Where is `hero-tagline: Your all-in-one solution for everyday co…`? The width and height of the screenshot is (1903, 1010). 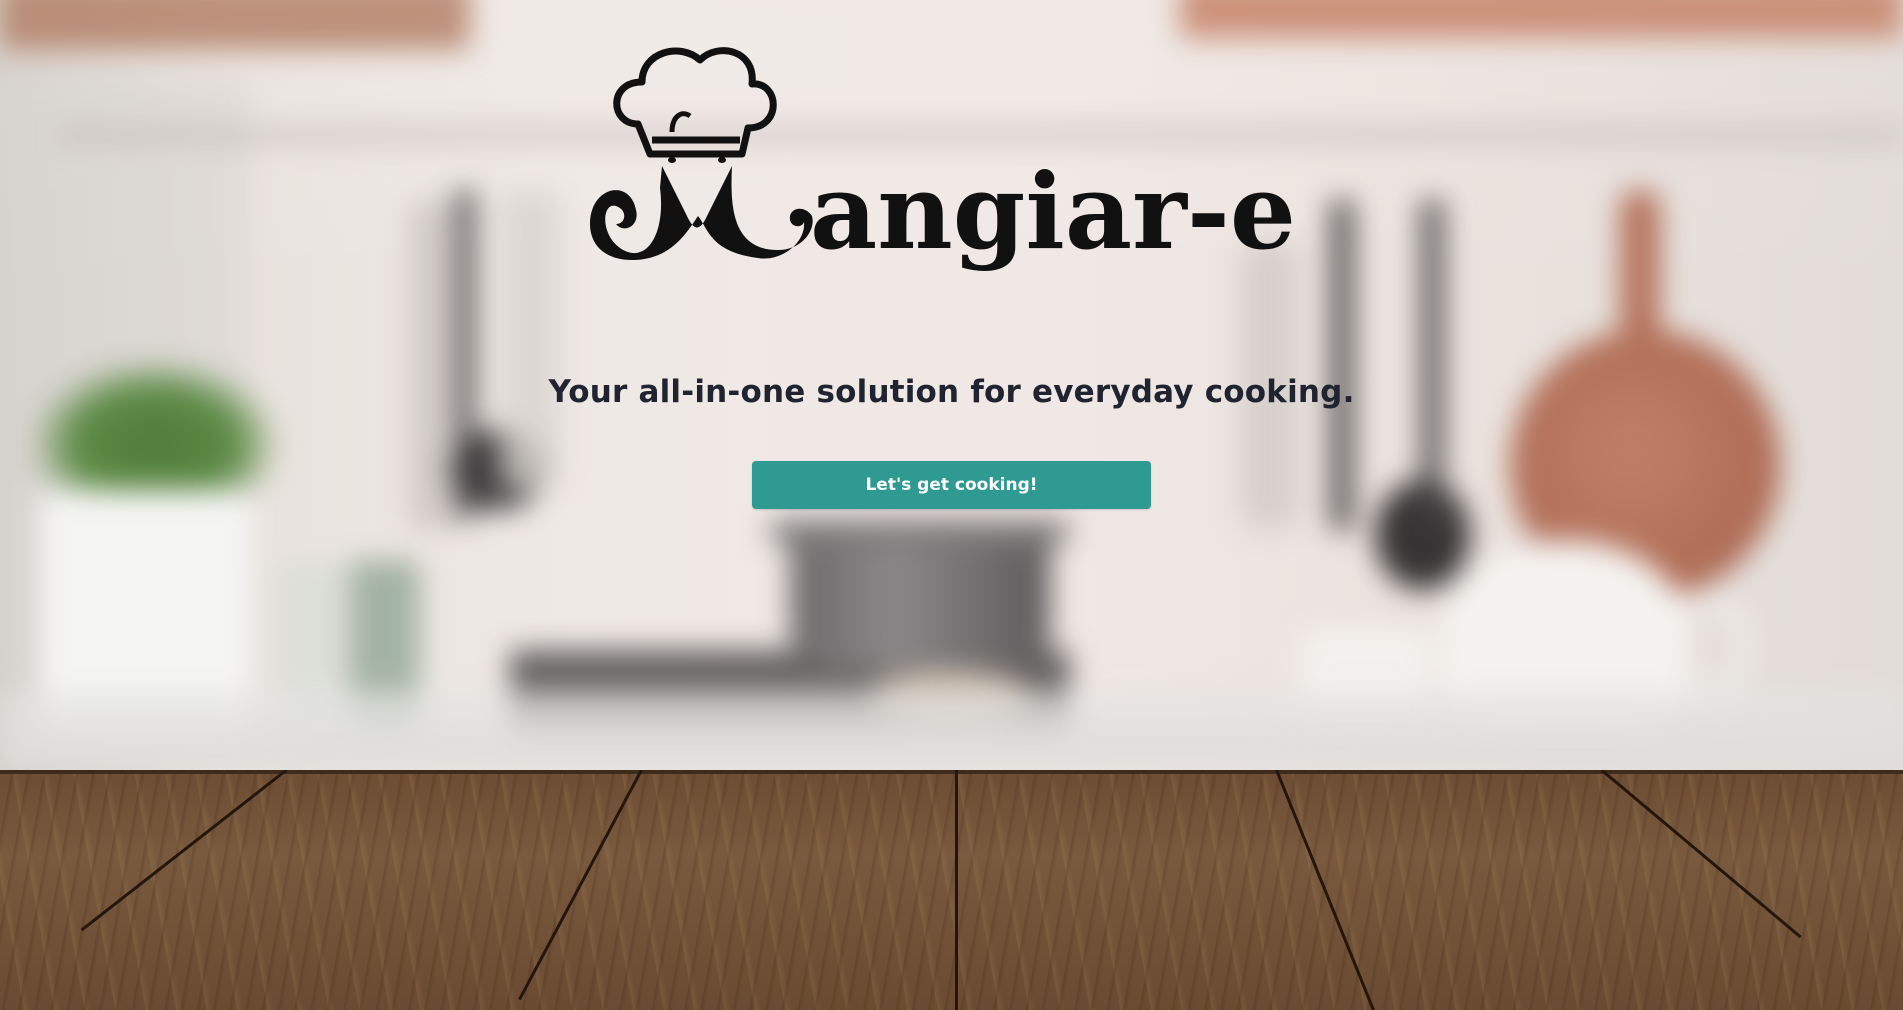
hero-tagline: Your all-in-one solution for everyday co… is located at coordinates (951, 392).